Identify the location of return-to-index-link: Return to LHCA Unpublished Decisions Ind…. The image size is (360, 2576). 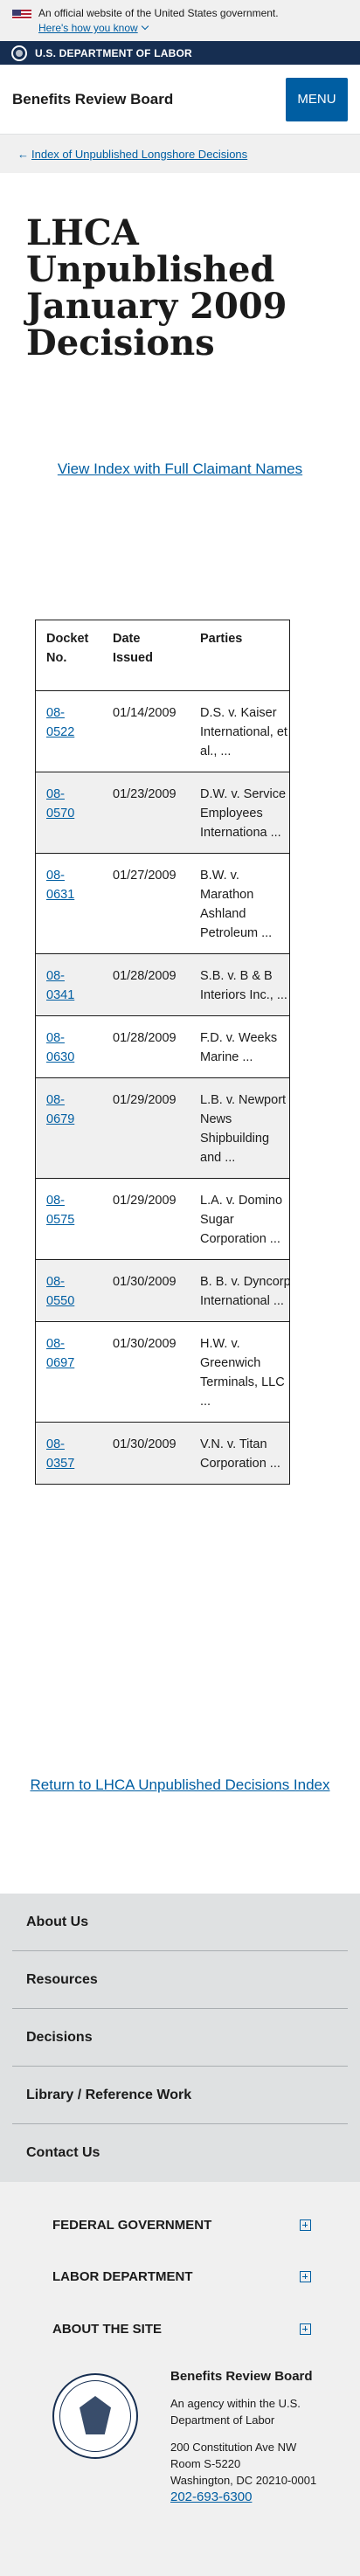
(180, 1785).